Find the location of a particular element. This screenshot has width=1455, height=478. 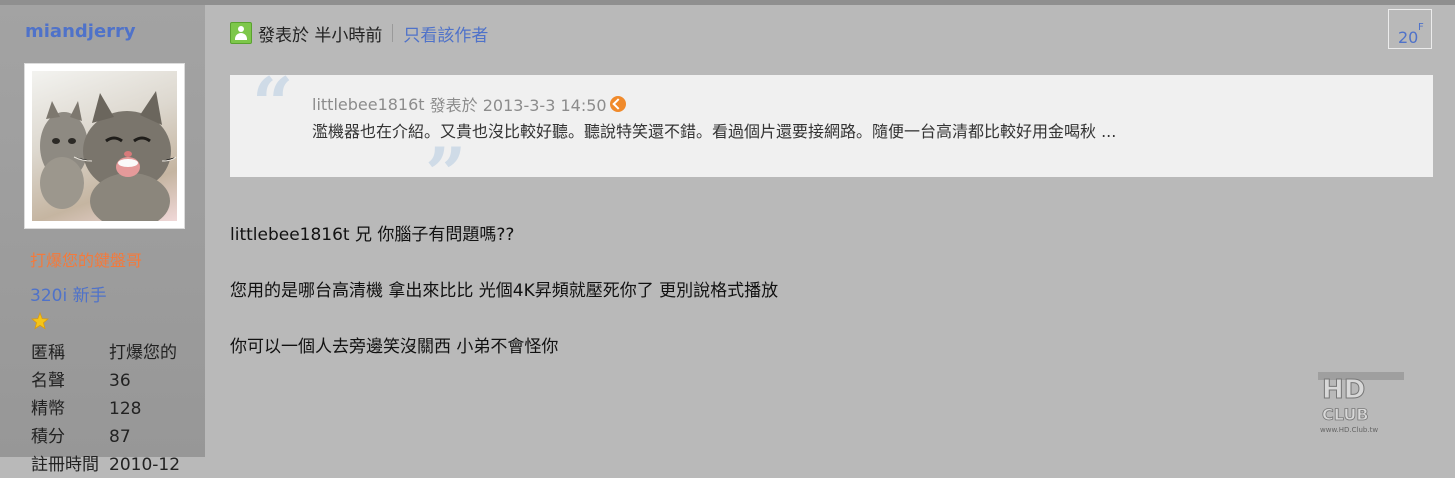

username-link: miandjerry is located at coordinates (80, 31).